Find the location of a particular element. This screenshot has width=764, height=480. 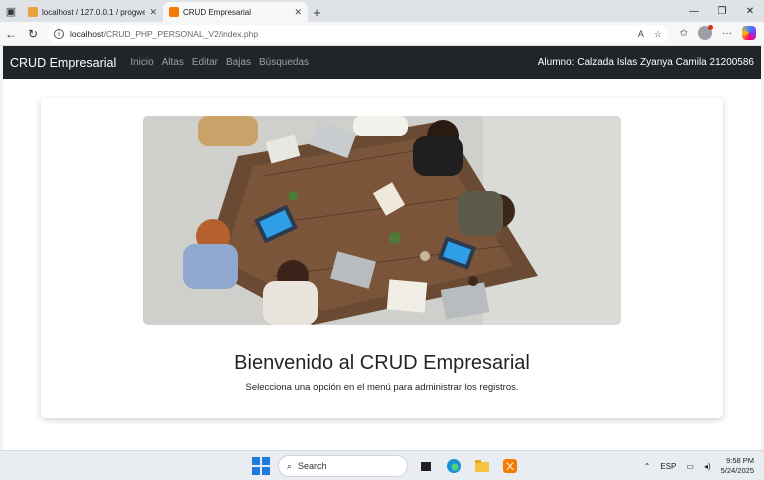

tab-title: CRUD Empresarial is located at coordinates (217, 12).